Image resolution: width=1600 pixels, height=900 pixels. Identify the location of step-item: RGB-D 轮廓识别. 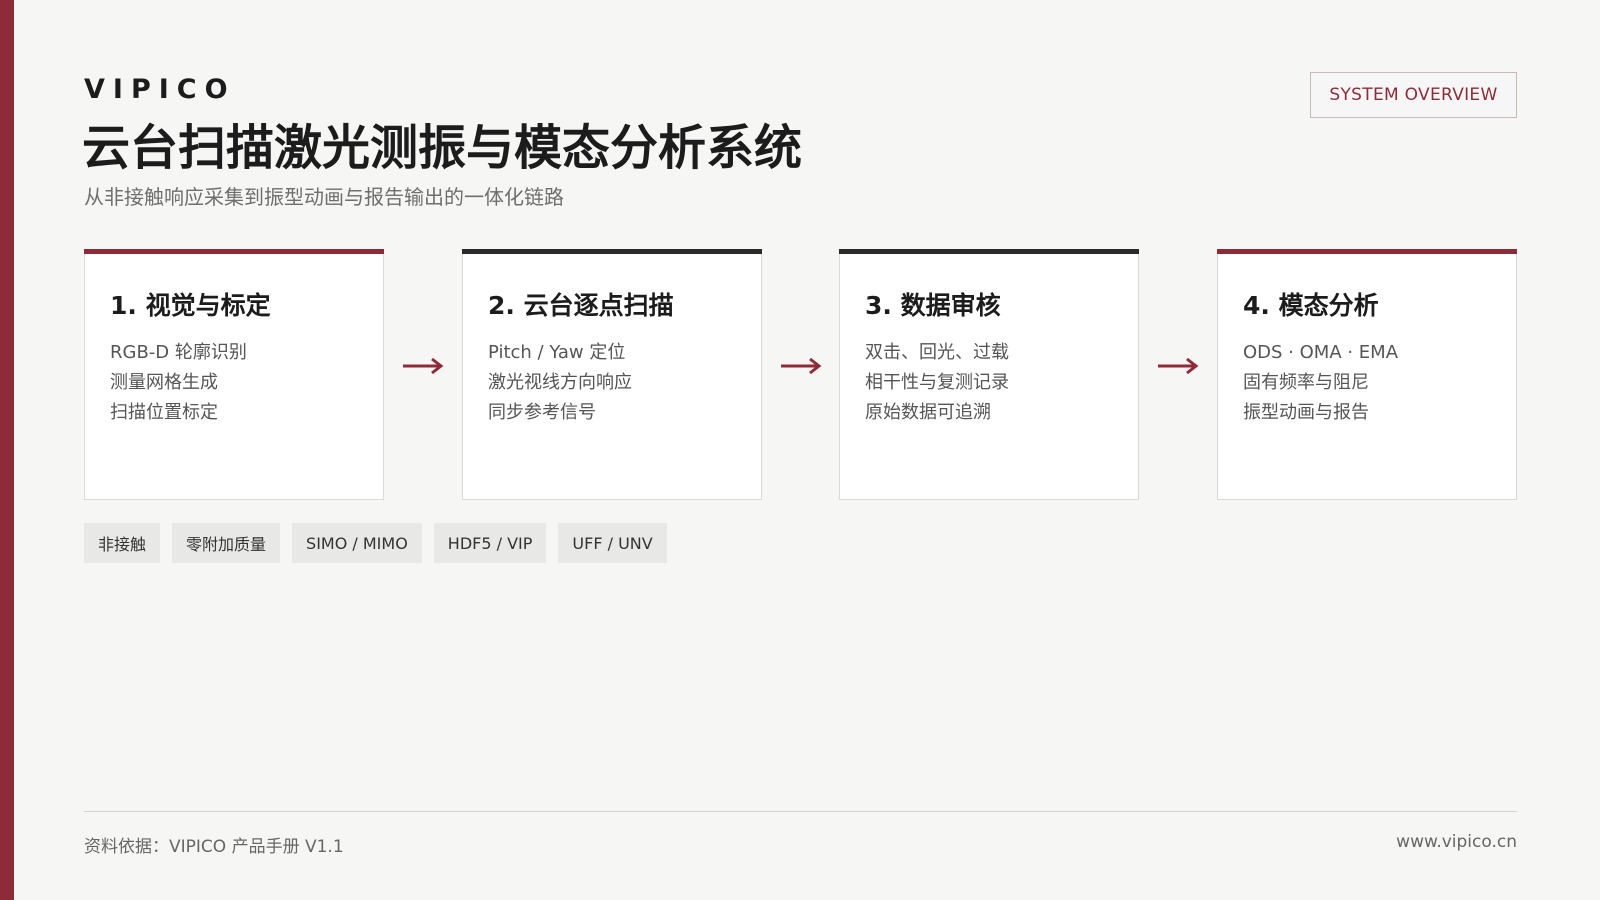
(178, 352).